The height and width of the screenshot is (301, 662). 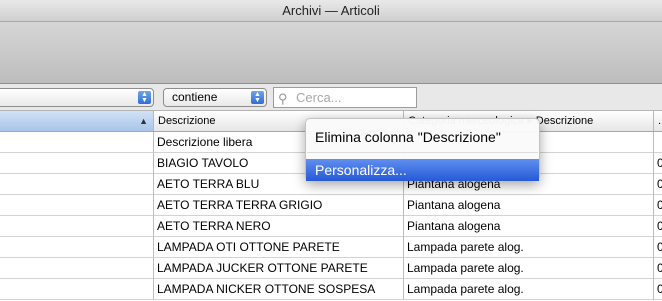 I want to click on field-select: ▲ ▼, so click(x=77, y=97).